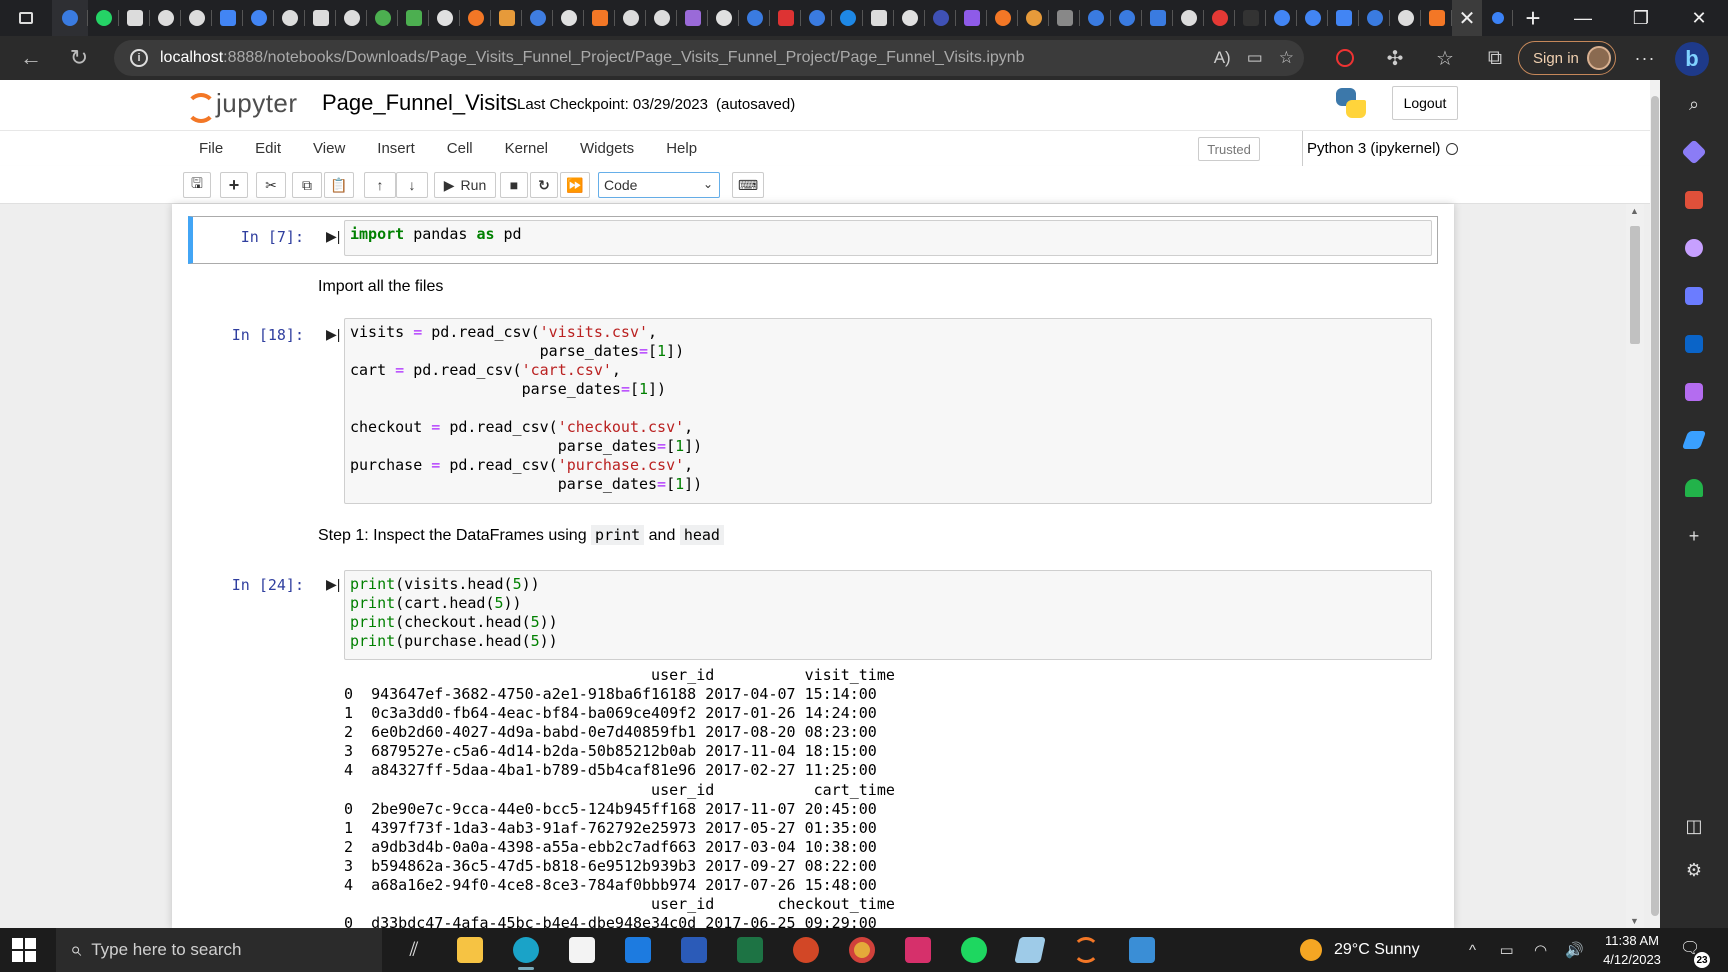 This screenshot has height=972, width=1728. Describe the element at coordinates (380, 185) in the screenshot. I see `move-up-icon: ↑` at that location.